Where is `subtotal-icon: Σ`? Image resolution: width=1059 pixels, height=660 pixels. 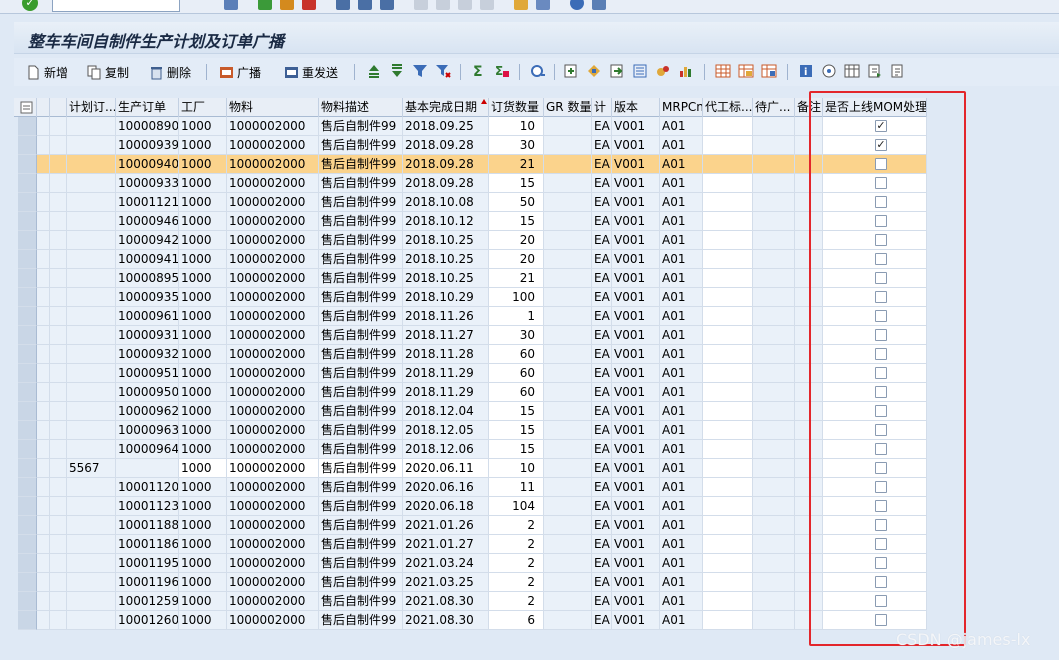 subtotal-icon: Σ is located at coordinates (502, 71).